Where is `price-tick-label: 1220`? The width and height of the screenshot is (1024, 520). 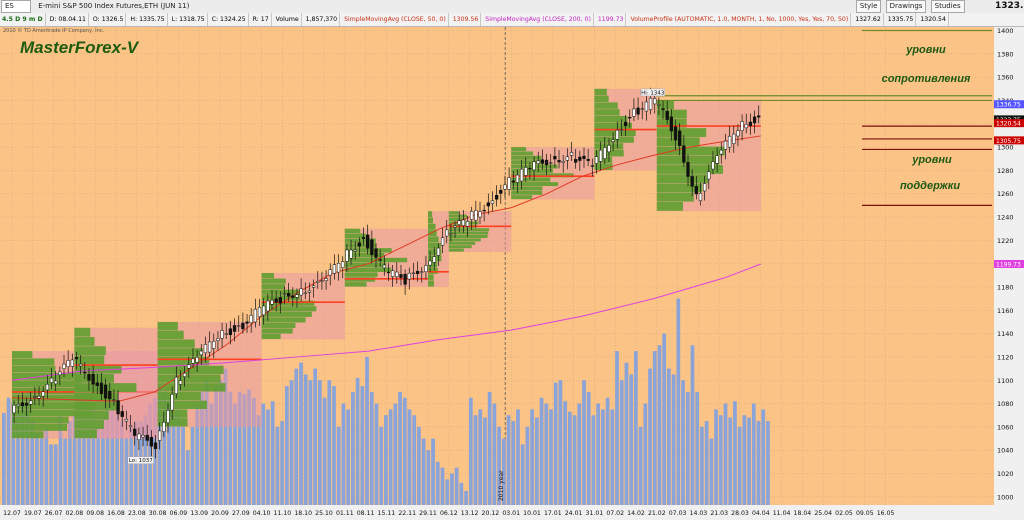 price-tick-label: 1220 is located at coordinates (1005, 241).